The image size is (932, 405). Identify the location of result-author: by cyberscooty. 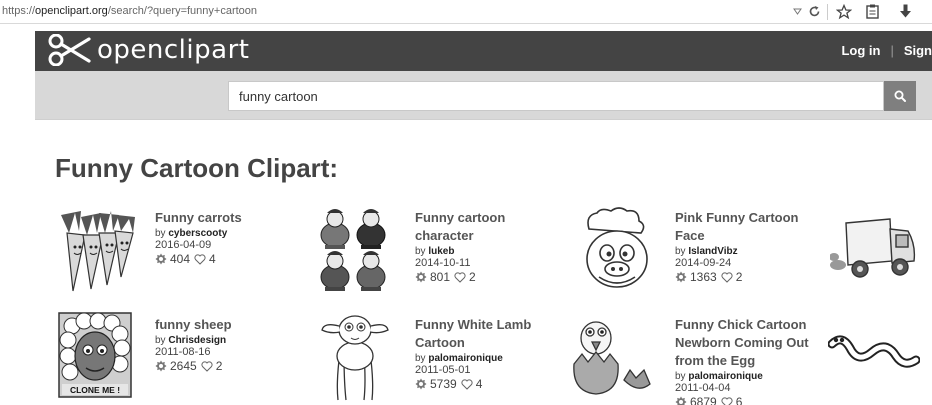
(191, 233).